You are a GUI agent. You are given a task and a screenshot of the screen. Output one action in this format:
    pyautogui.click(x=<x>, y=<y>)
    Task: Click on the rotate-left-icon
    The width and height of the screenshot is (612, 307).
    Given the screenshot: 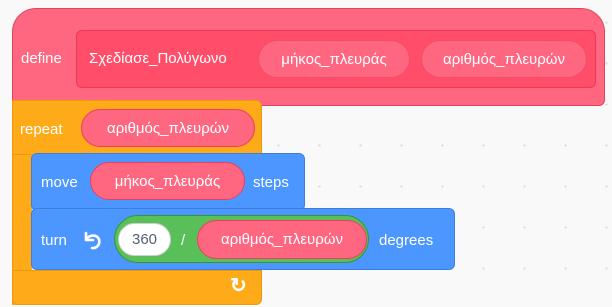 What is the action you would take?
    pyautogui.click(x=91, y=240)
    